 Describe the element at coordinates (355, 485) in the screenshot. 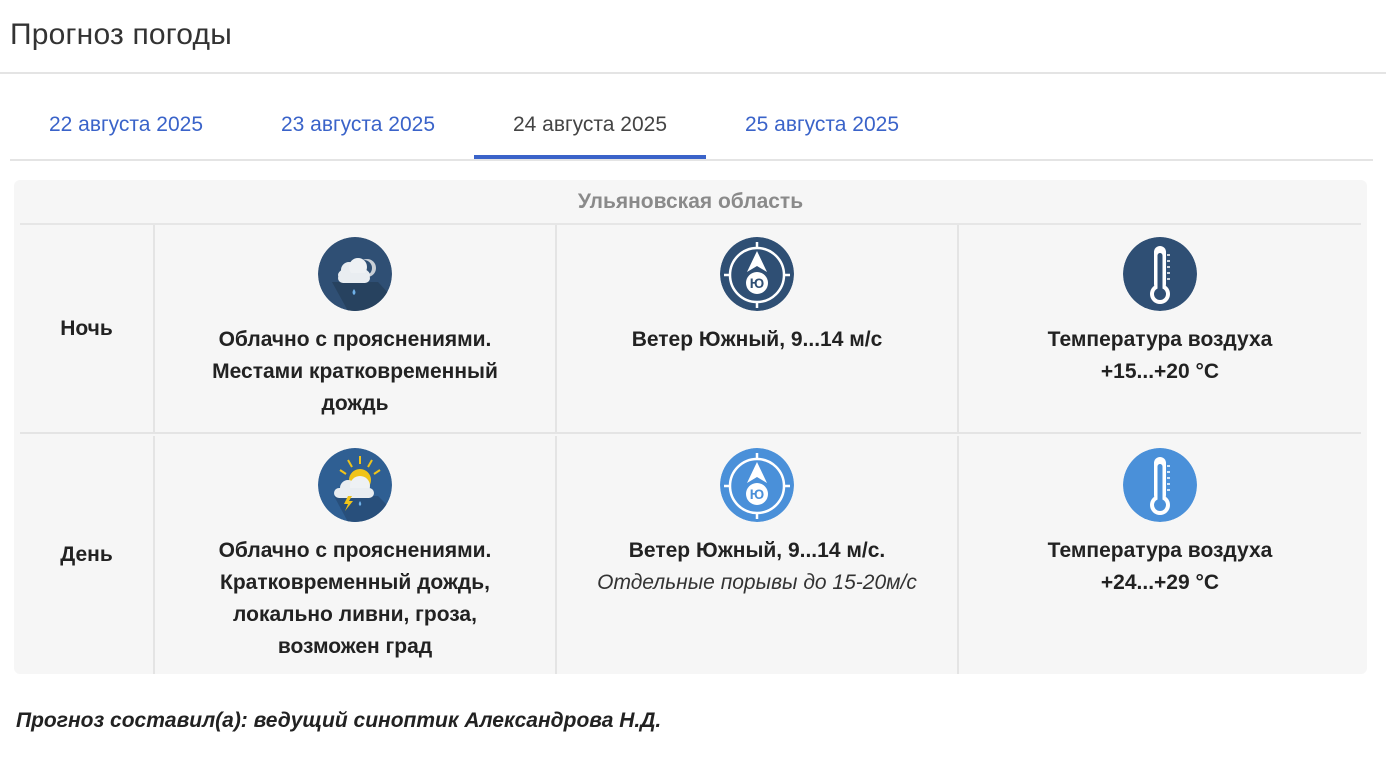

I see `sun-cloud-thunder-icon` at that location.